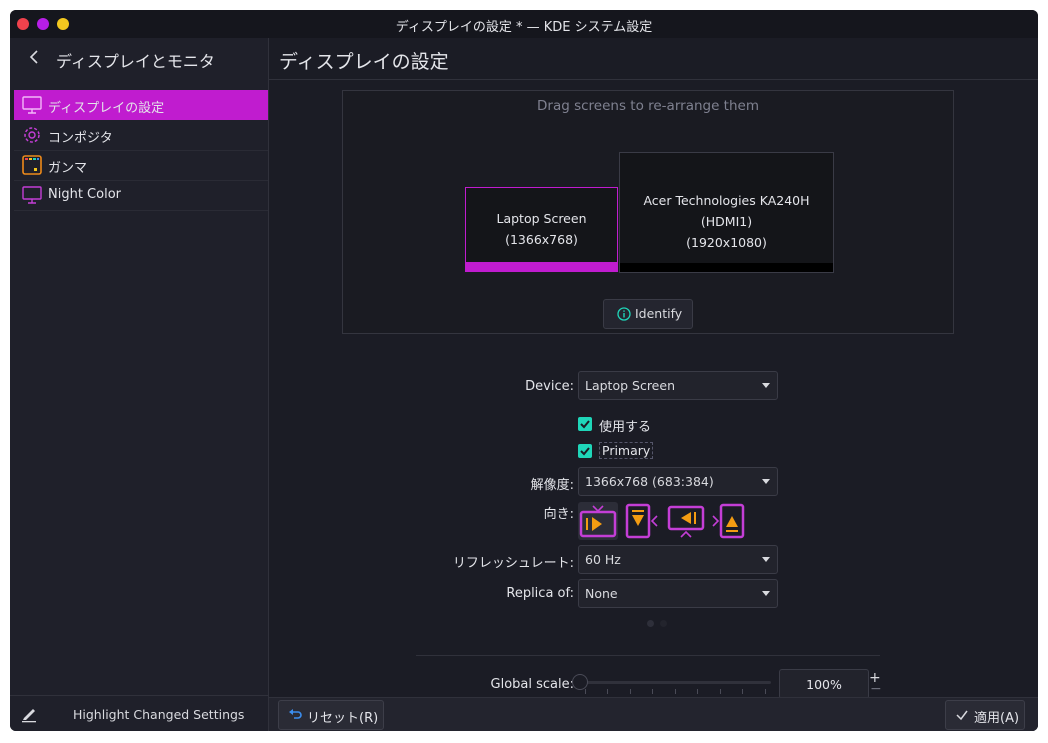 The height and width of the screenshot is (743, 1048). Describe the element at coordinates (630, 385) in the screenshot. I see `device-value: Laptop Screen` at that location.